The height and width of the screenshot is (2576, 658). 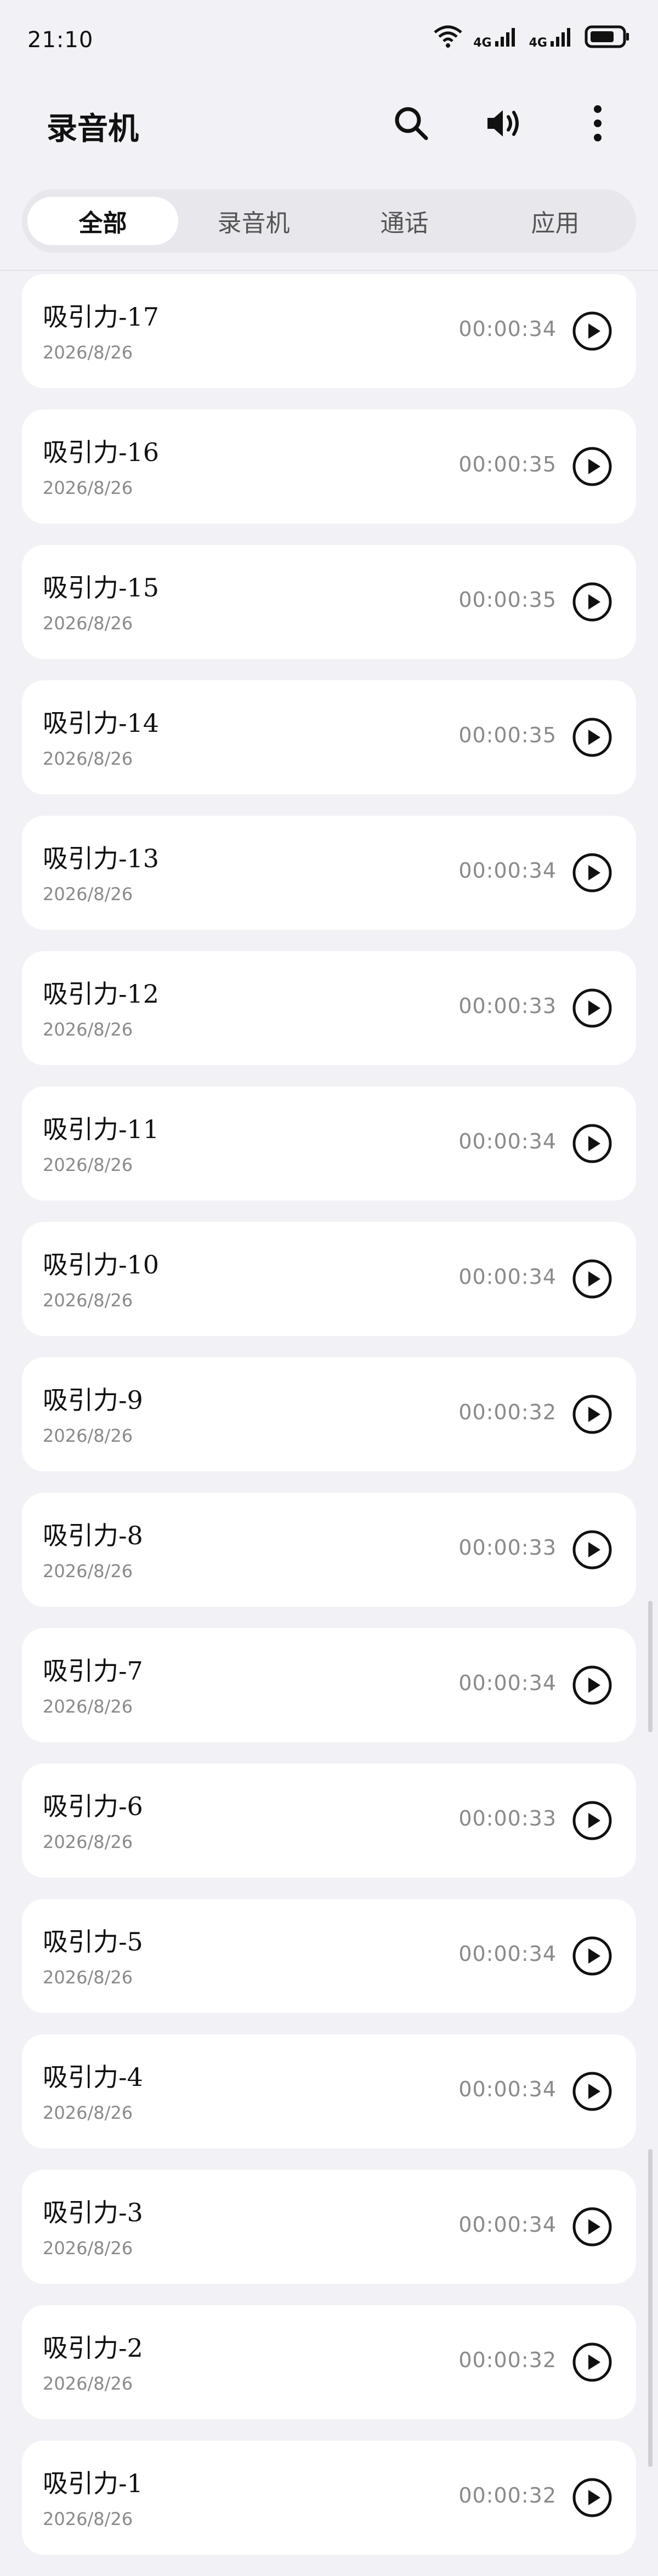 I want to click on recording-name: 吸引力-17, so click(x=102, y=317).